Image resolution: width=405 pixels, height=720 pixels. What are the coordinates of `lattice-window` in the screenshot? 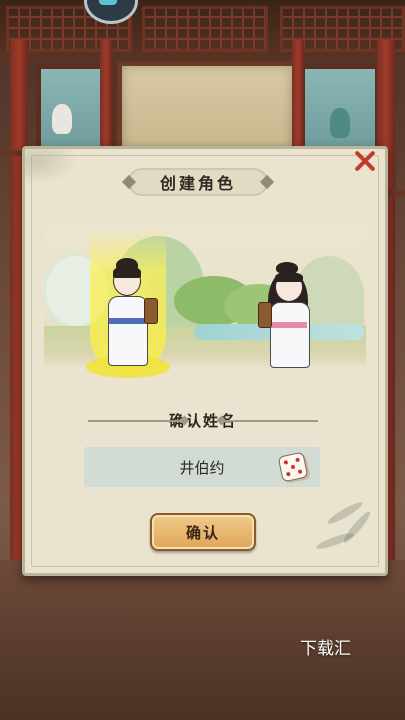 It's located at (205, 29).